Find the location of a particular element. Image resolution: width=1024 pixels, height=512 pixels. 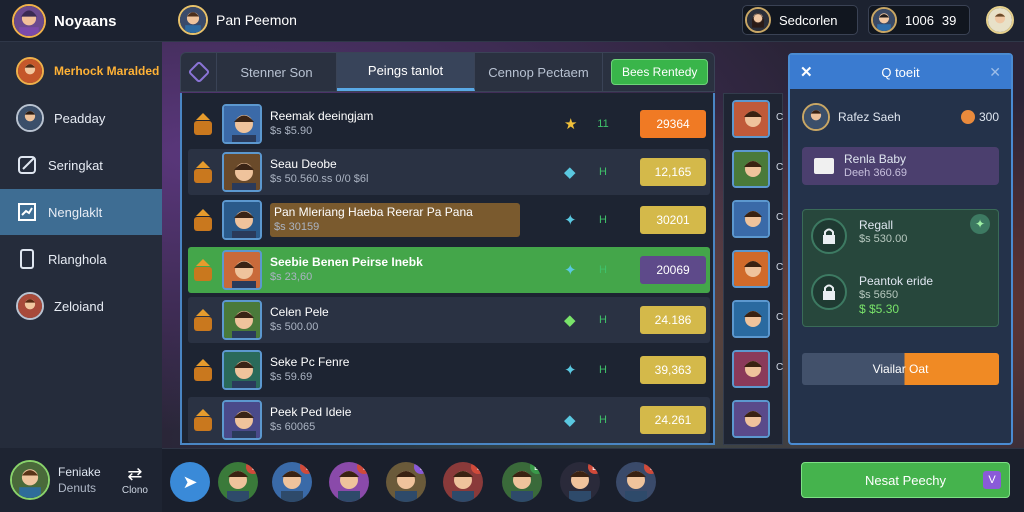

sidebar-item-label: Peadday is located at coordinates (80, 118).